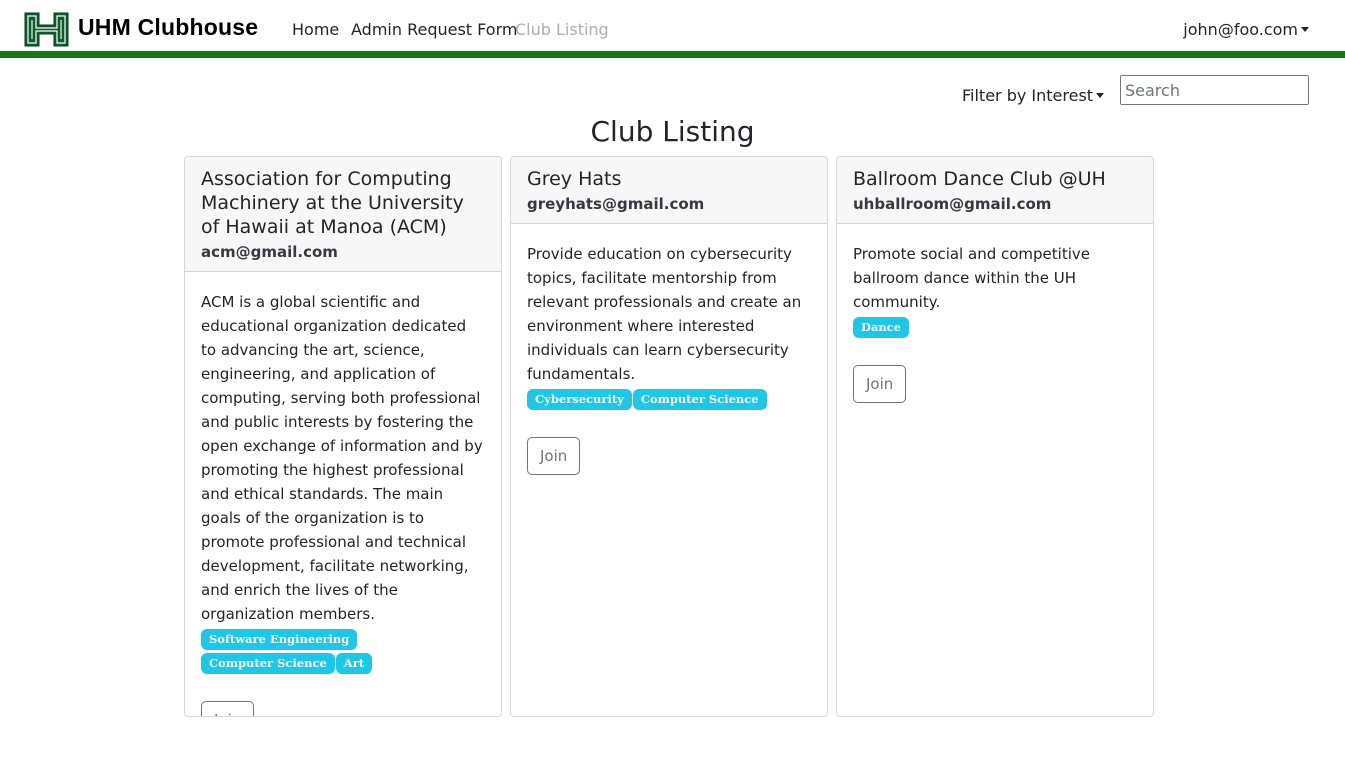 The height and width of the screenshot is (764, 1345). Describe the element at coordinates (434, 29) in the screenshot. I see `nav-admin-request-form: Admin Request Form` at that location.